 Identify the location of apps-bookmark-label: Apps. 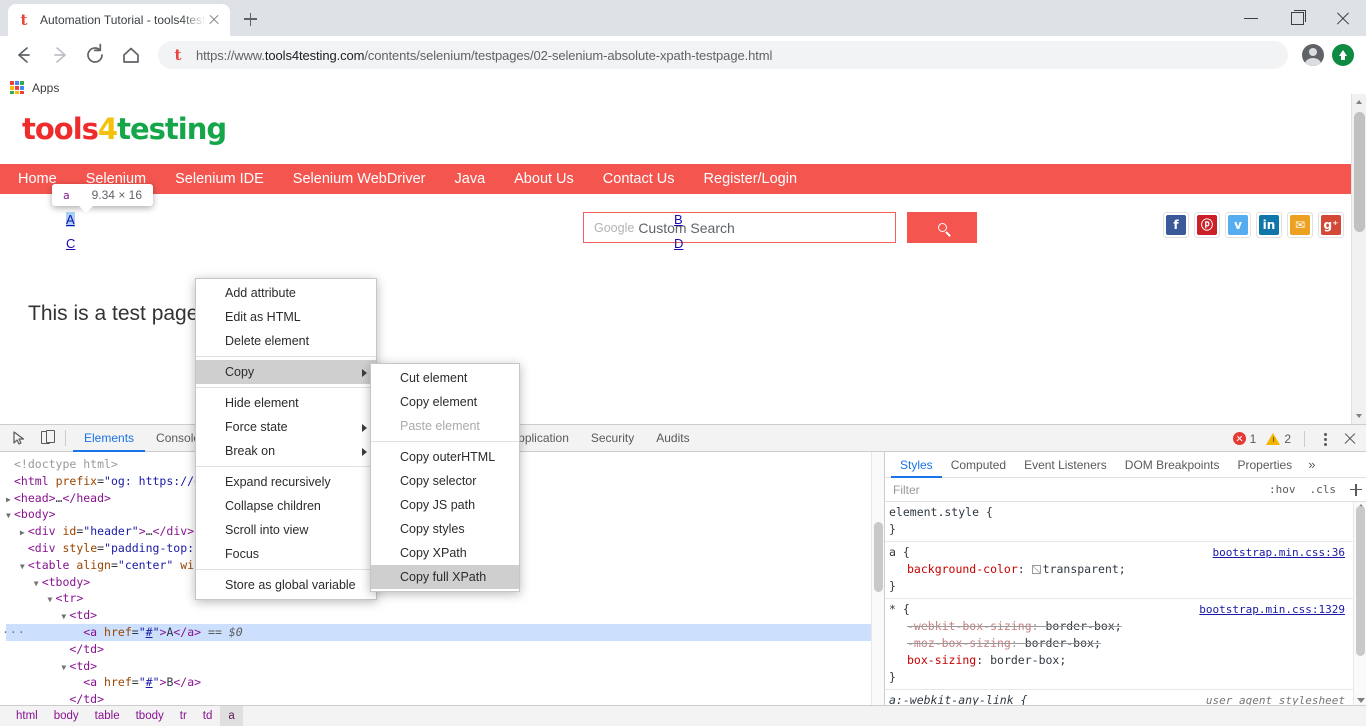
(45, 88).